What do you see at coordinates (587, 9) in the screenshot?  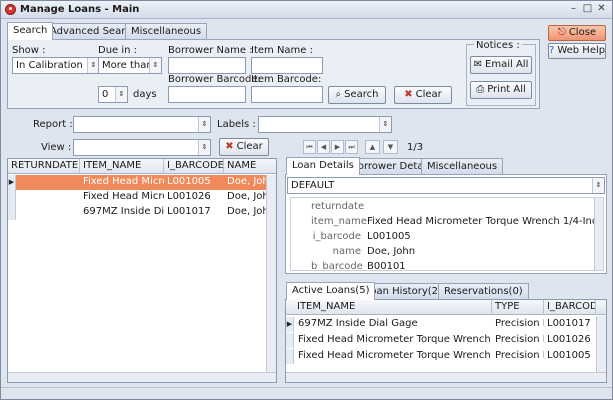 I see `maximize-icon: □` at bounding box center [587, 9].